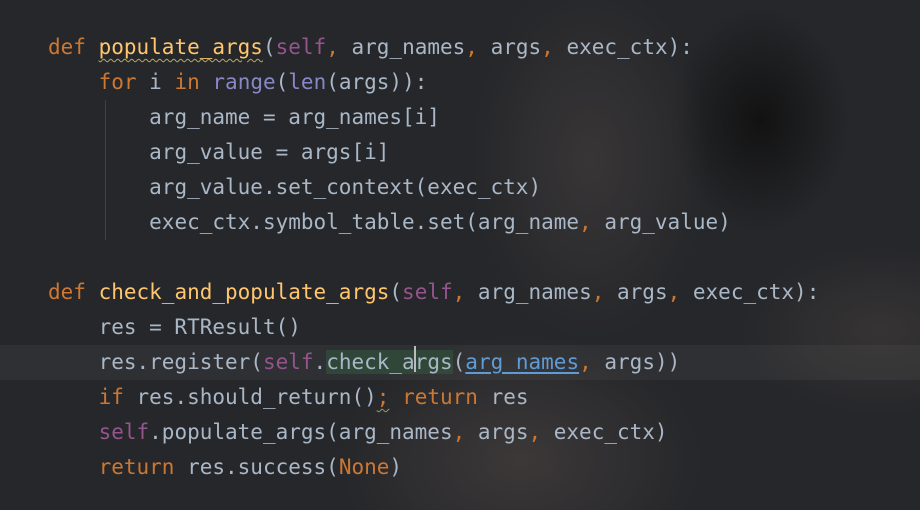 The width and height of the screenshot is (920, 510). Describe the element at coordinates (307, 82) in the screenshot. I see `builtin-len: len` at that location.